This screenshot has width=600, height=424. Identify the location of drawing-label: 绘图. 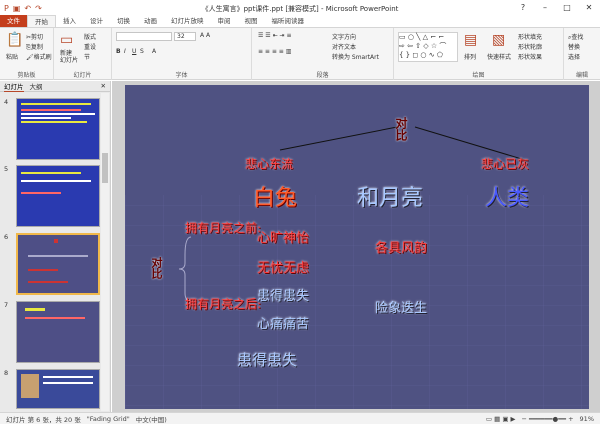
(478, 75).